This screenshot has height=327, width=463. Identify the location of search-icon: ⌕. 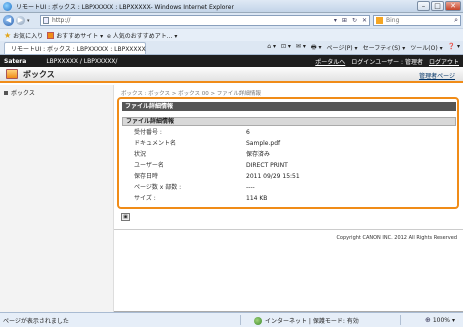
(456, 20).